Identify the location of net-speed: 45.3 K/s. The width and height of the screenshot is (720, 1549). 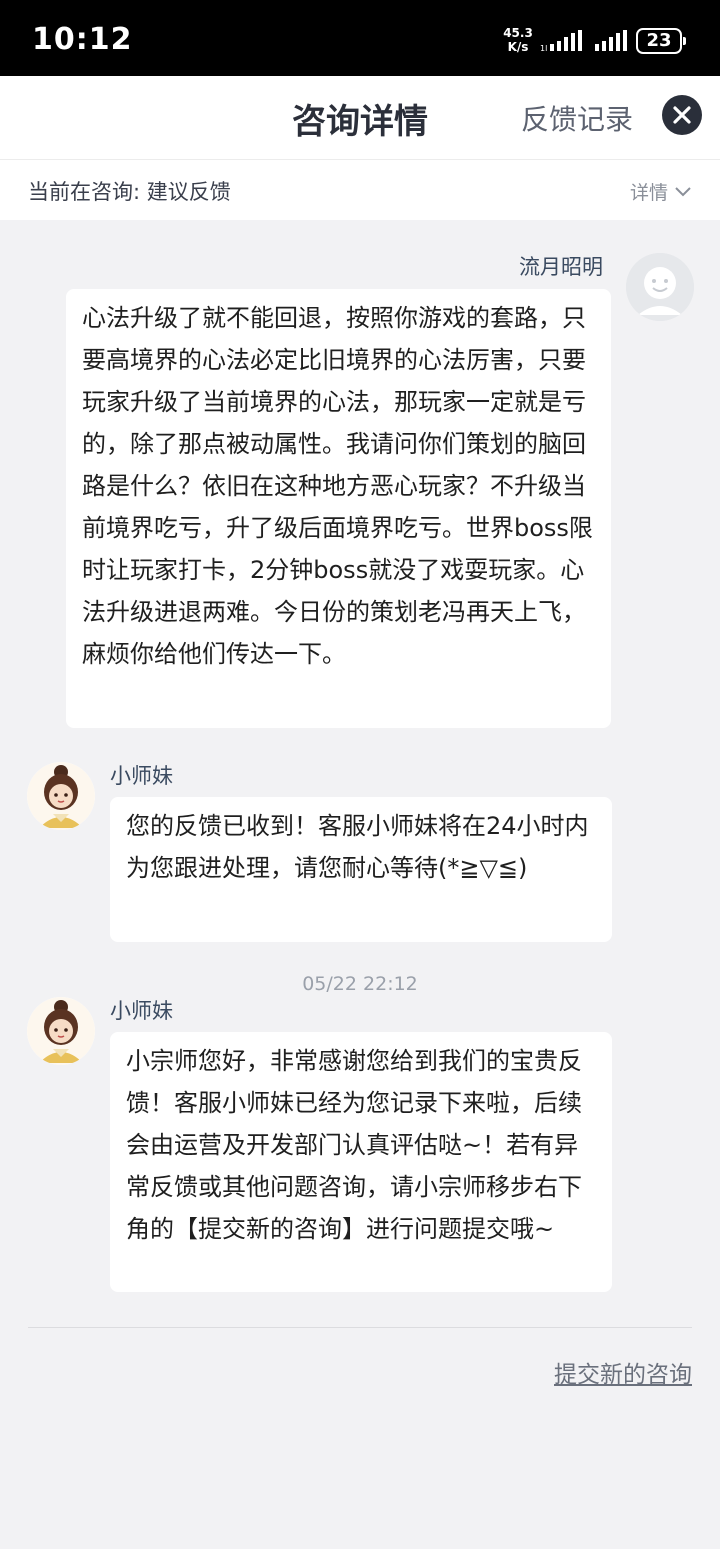
(518, 40).